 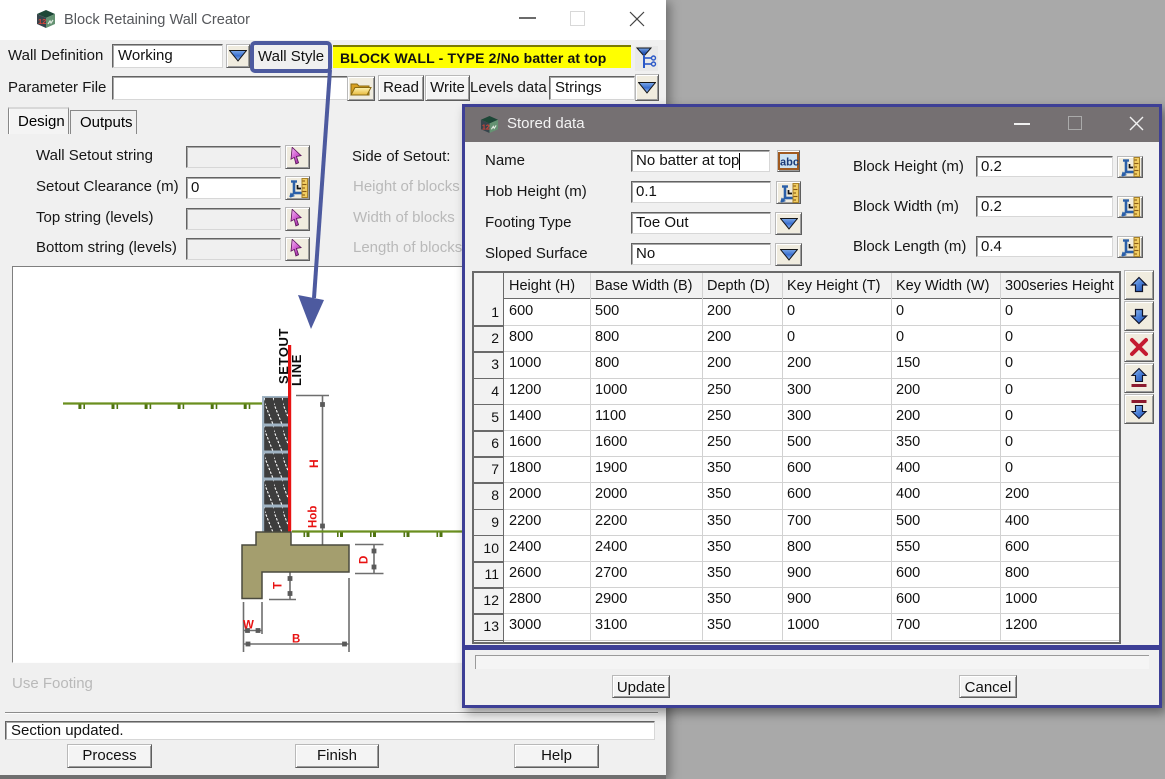 What do you see at coordinates (789, 163) in the screenshot?
I see `svg-text: abc` at bounding box center [789, 163].